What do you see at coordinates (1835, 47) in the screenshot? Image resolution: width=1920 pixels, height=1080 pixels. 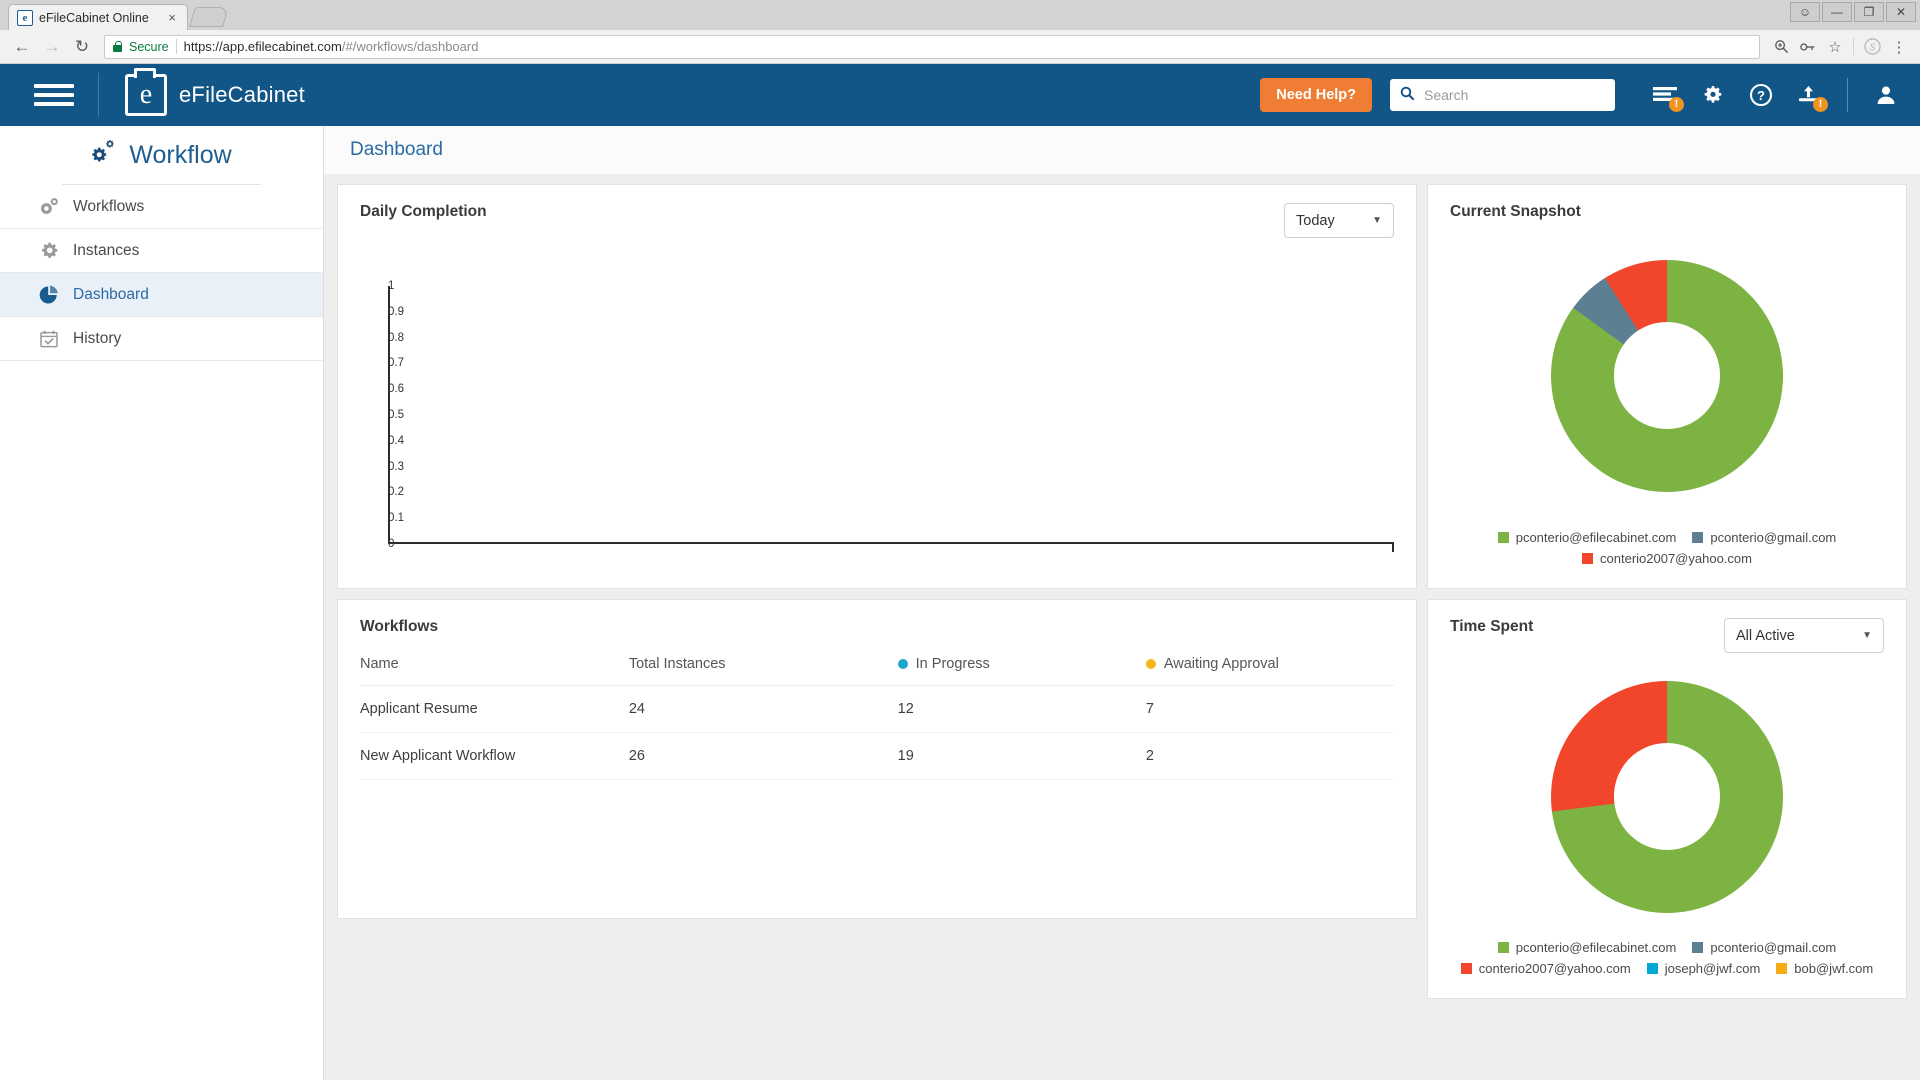 I see `bookmark-star-icon: ☆` at bounding box center [1835, 47].